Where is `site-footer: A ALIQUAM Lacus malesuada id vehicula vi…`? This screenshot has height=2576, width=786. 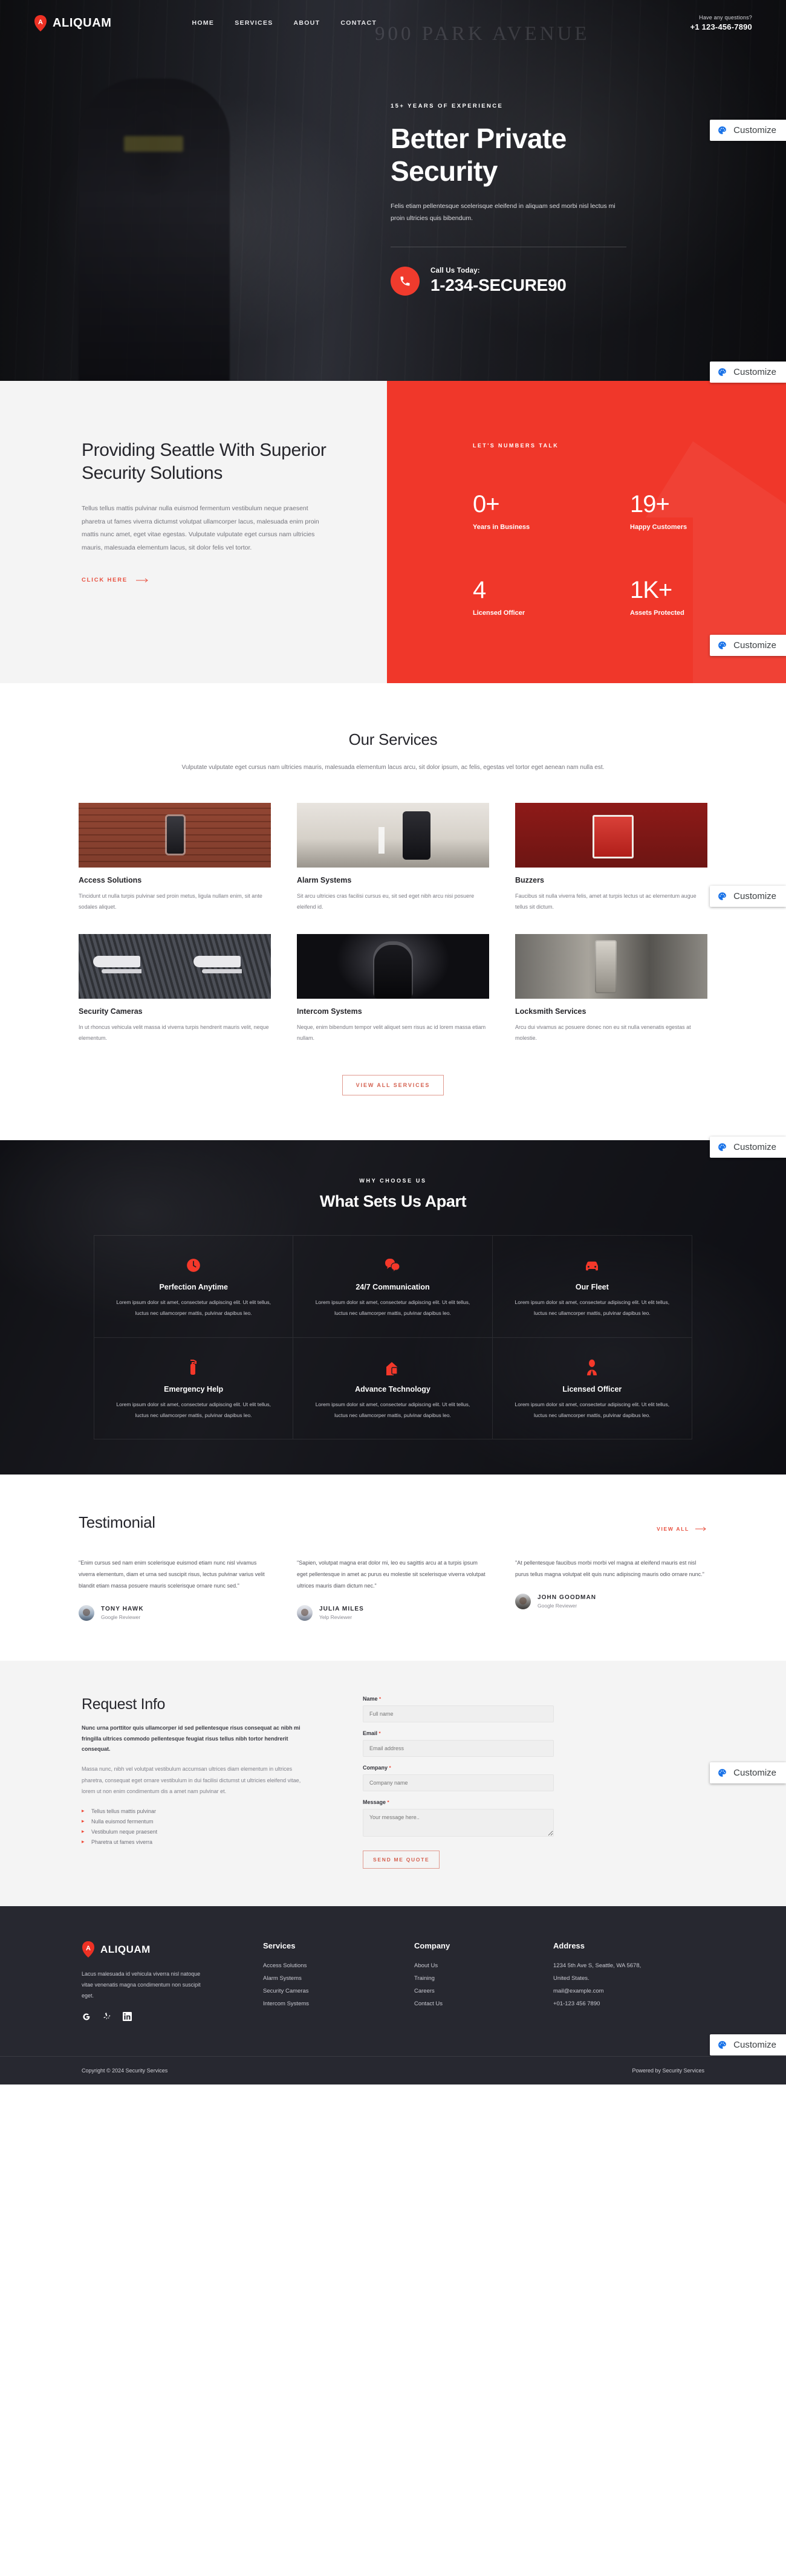 site-footer: A ALIQUAM Lacus malesuada id vehicula vi… is located at coordinates (393, 1996).